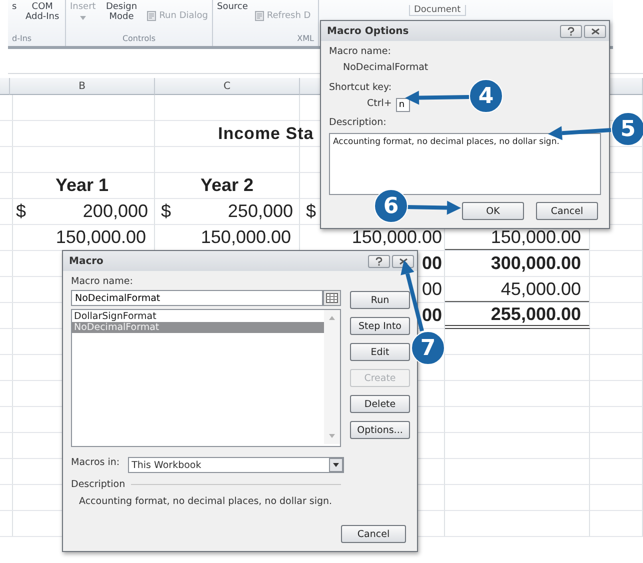  What do you see at coordinates (465, 164) in the screenshot?
I see `description-field: Accounting format, no decimal places, no dollar sign.` at bounding box center [465, 164].